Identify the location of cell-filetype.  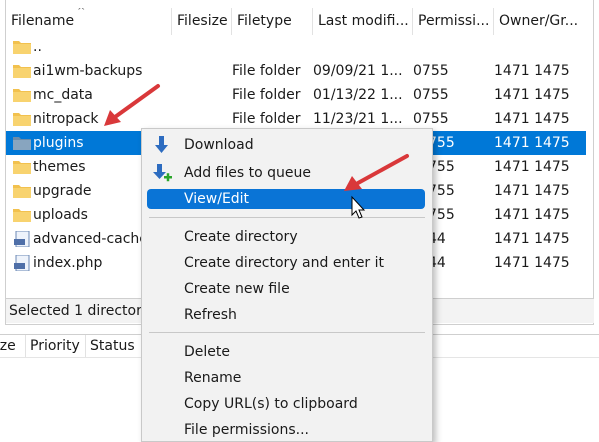
(272, 47).